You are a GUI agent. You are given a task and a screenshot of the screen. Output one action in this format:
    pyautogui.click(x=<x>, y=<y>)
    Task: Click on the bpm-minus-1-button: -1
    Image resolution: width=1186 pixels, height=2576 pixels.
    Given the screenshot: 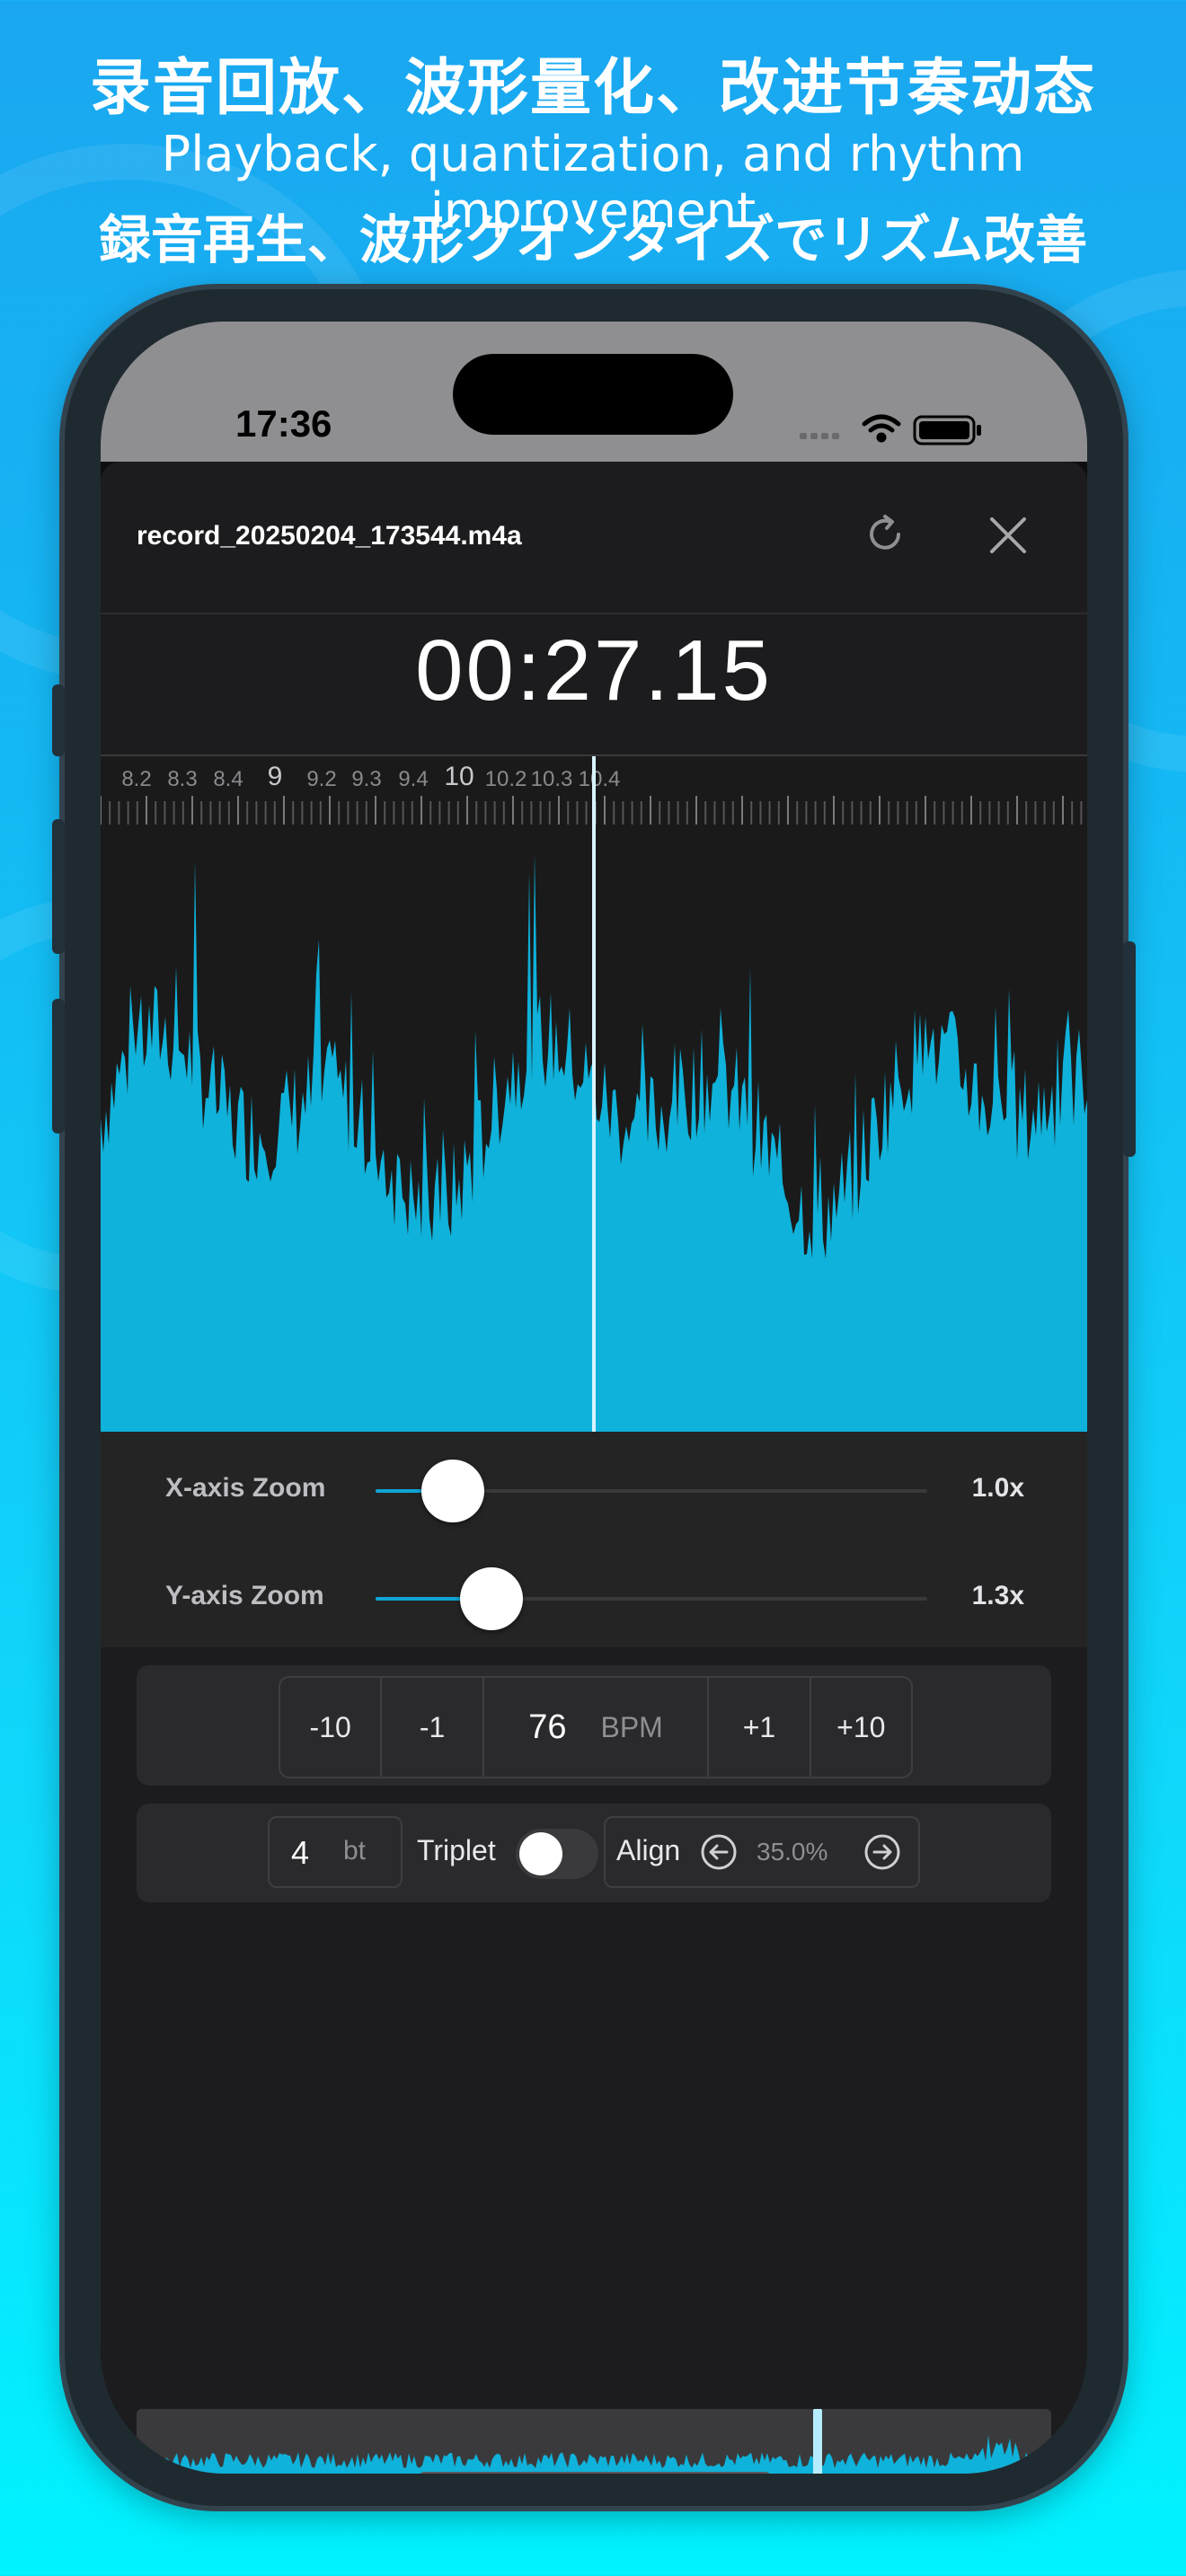 What is the action you would take?
    pyautogui.click(x=433, y=1727)
    